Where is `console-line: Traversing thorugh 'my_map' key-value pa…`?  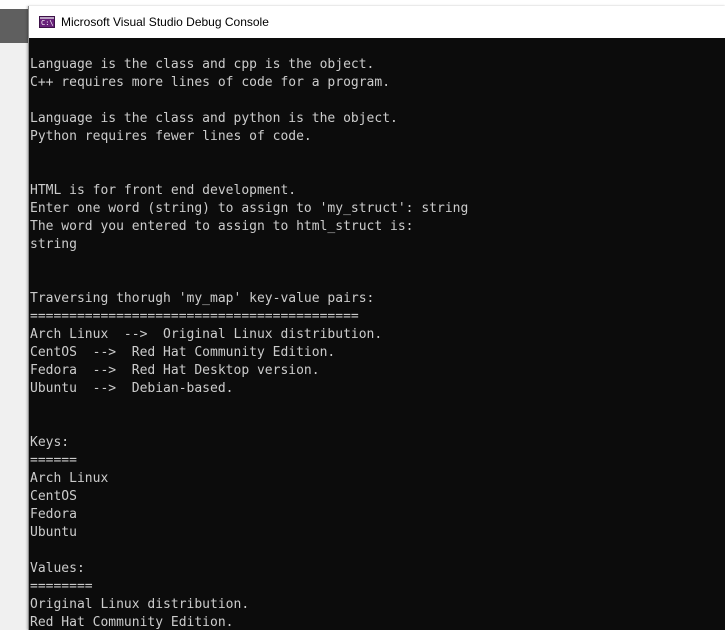 console-line: Traversing thorugh 'my_map' key-value pa… is located at coordinates (202, 298).